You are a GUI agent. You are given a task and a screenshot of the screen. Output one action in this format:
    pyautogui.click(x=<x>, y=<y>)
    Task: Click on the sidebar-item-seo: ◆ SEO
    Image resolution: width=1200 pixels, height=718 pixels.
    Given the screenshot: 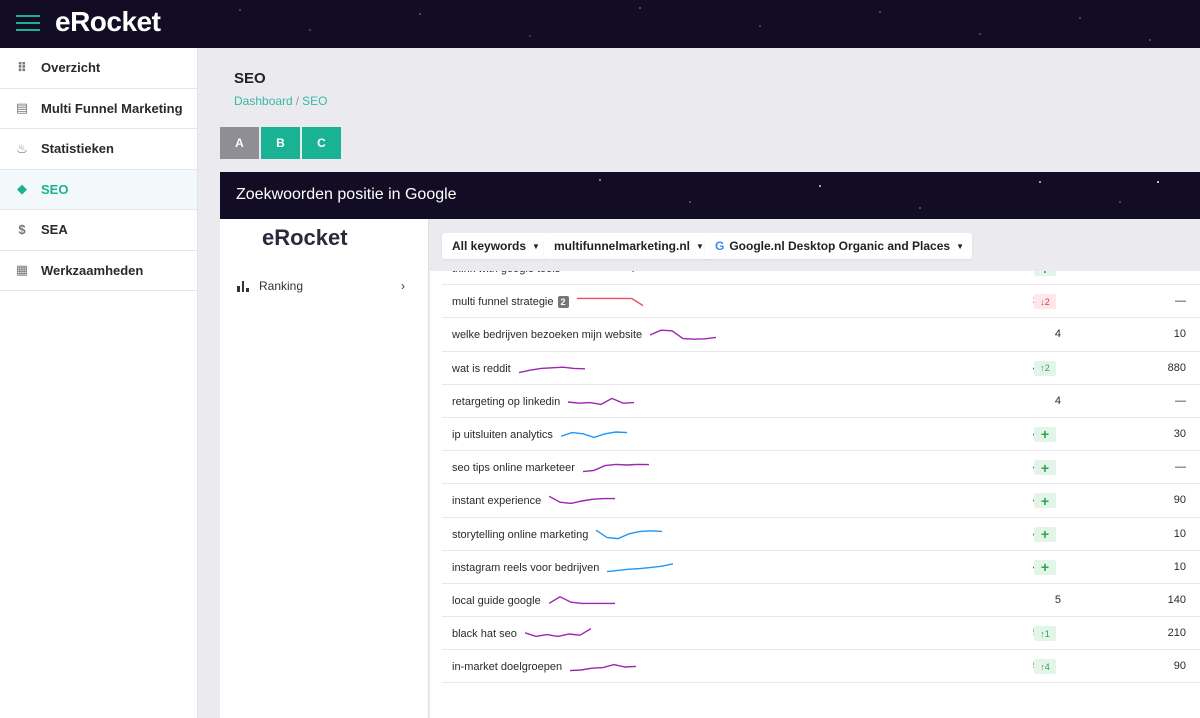 What is the action you would take?
    pyautogui.click(x=98, y=189)
    